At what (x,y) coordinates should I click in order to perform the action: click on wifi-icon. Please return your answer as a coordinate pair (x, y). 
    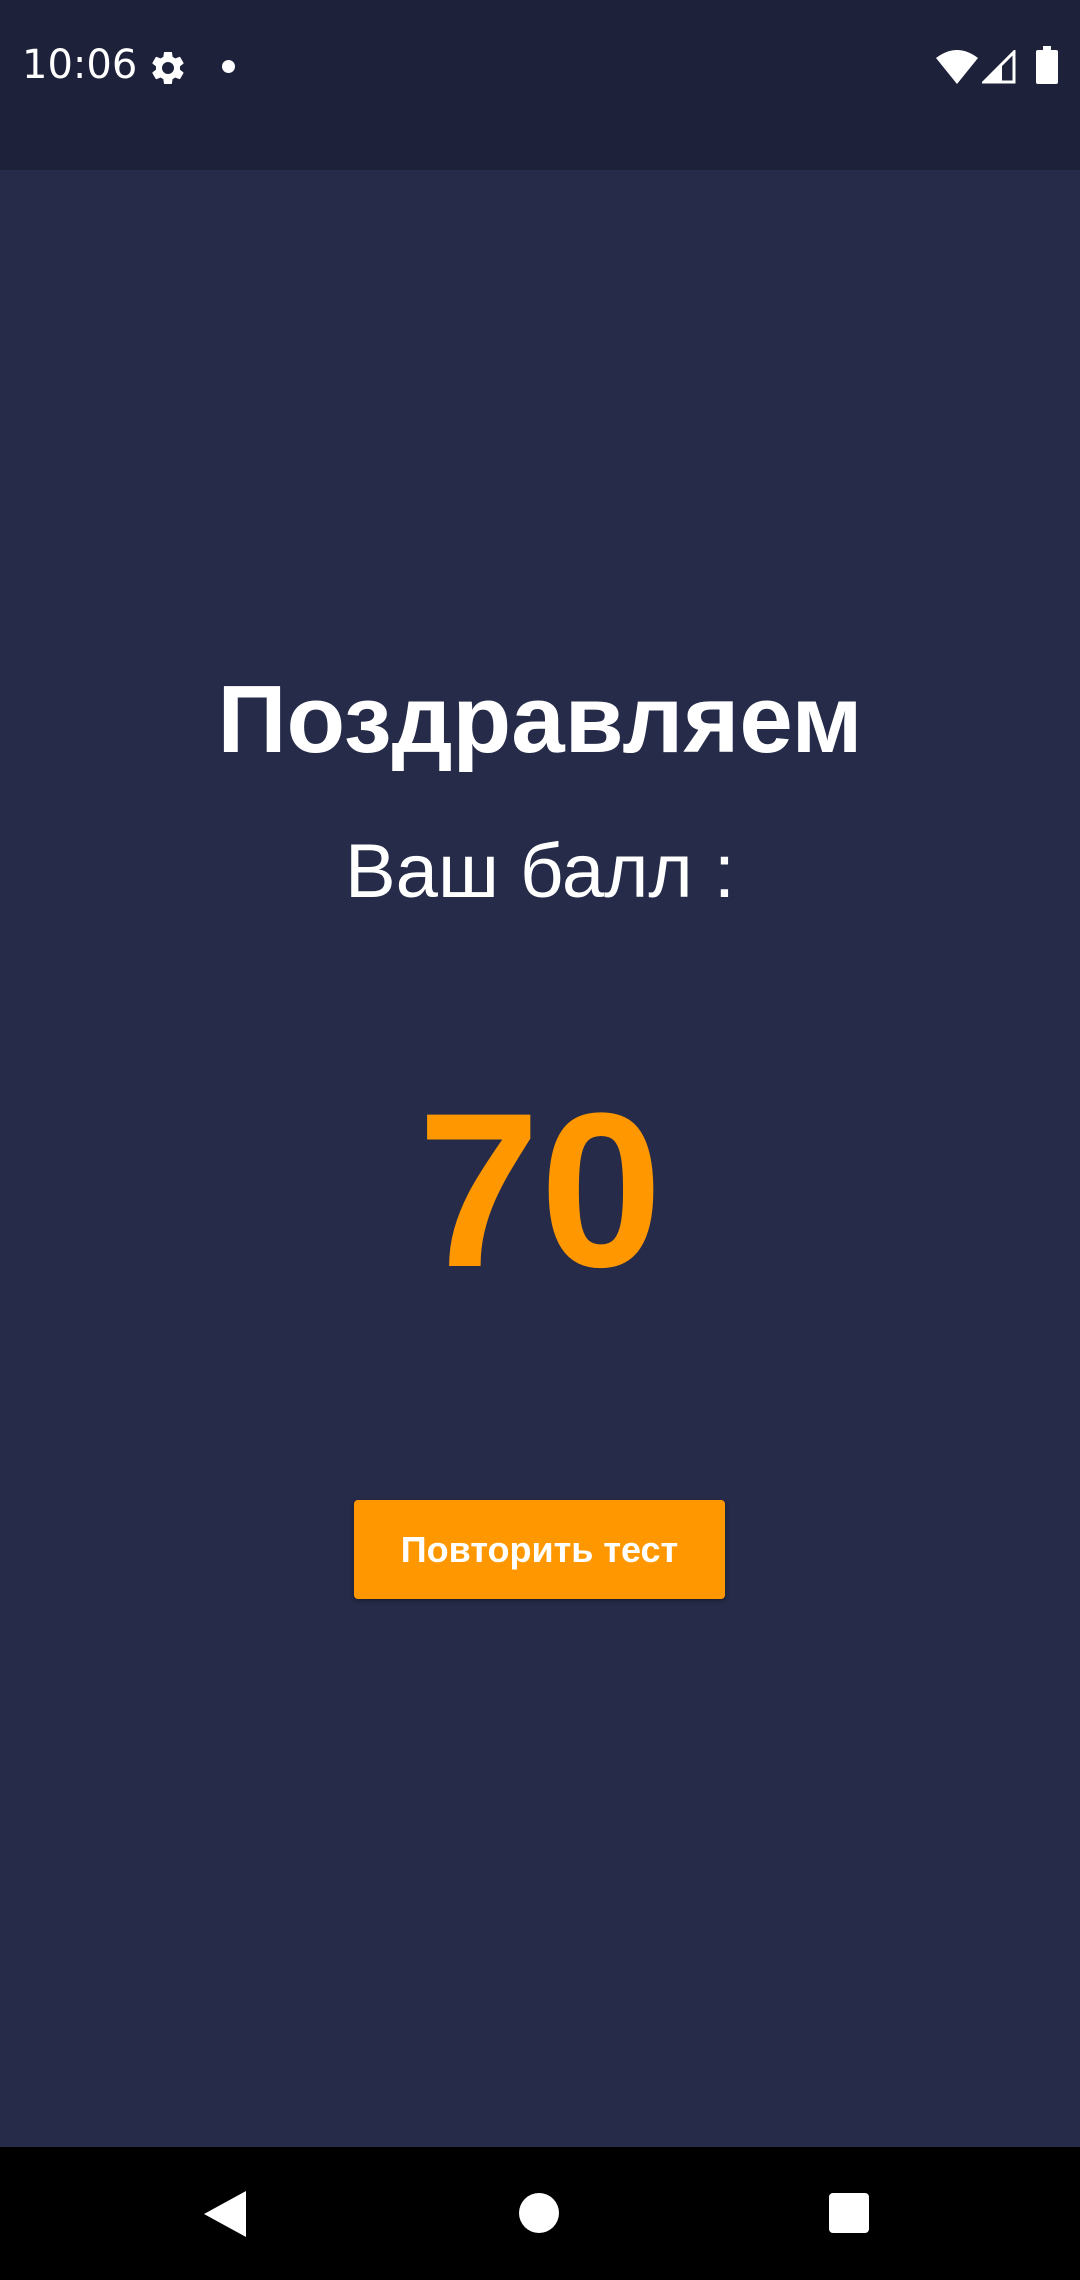
    Looking at the image, I should click on (957, 67).